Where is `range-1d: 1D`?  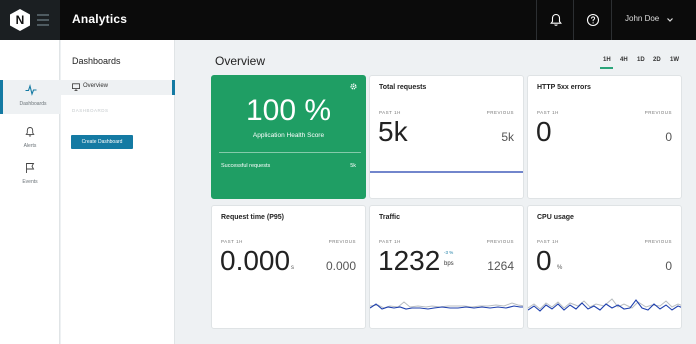 range-1d: 1D is located at coordinates (641, 60).